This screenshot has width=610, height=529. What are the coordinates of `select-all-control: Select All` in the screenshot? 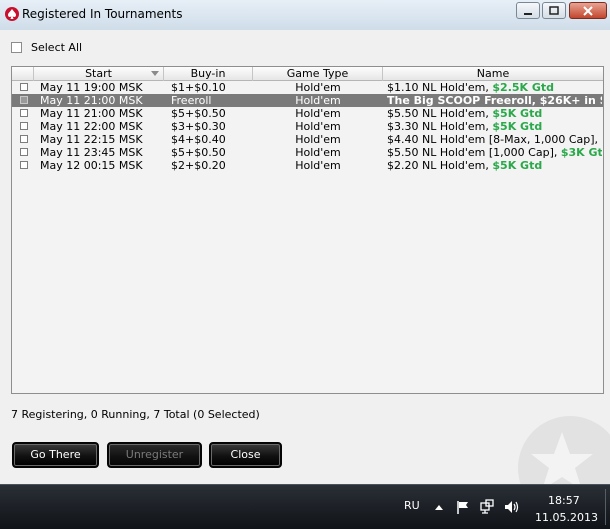 It's located at (46, 47).